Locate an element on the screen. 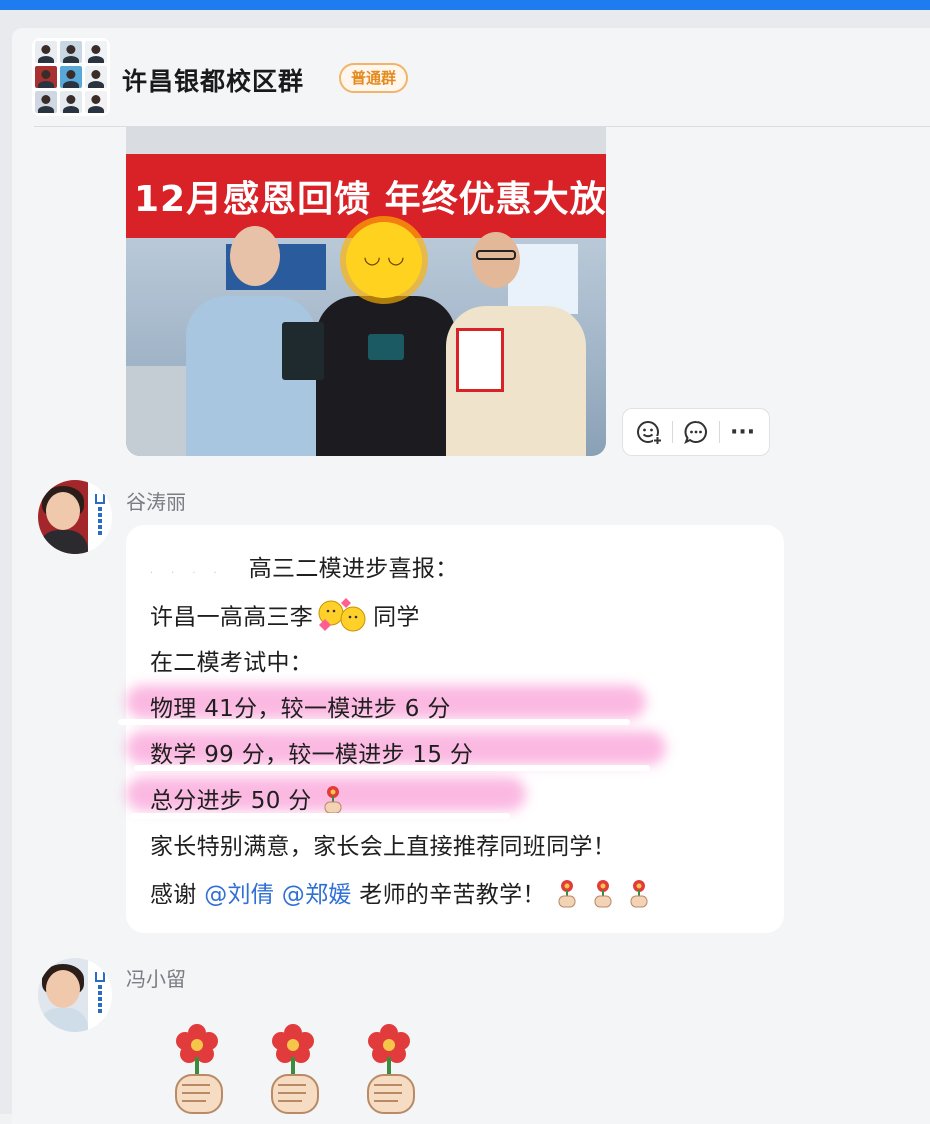  smiley-hearts-sticker-icon is located at coordinates (343, 618).